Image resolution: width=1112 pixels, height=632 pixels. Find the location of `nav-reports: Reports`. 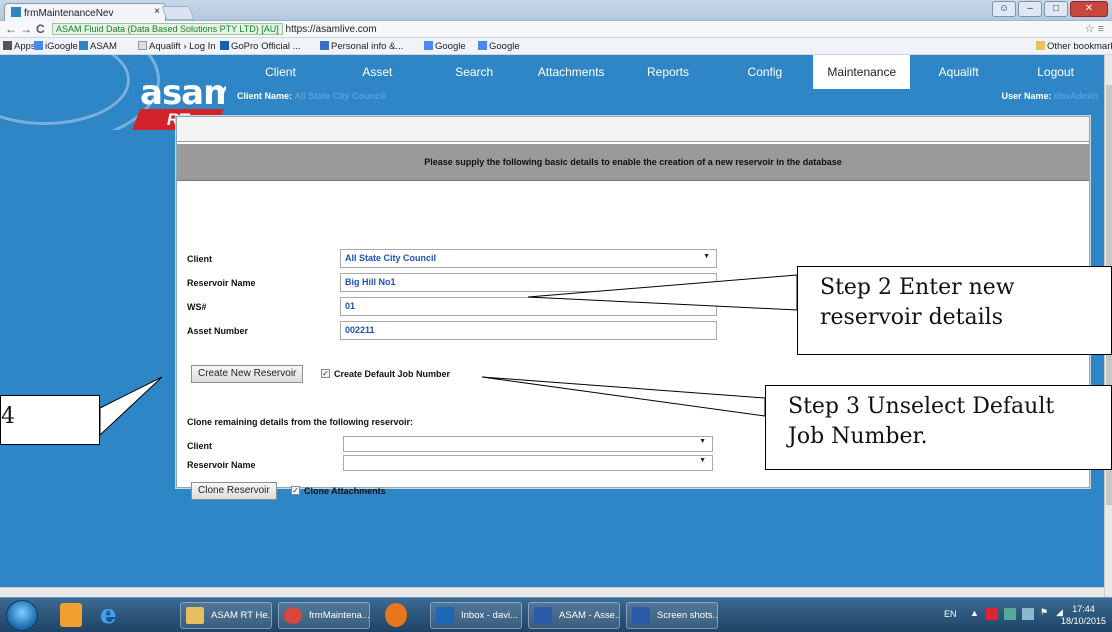

nav-reports: Reports is located at coordinates (668, 72).